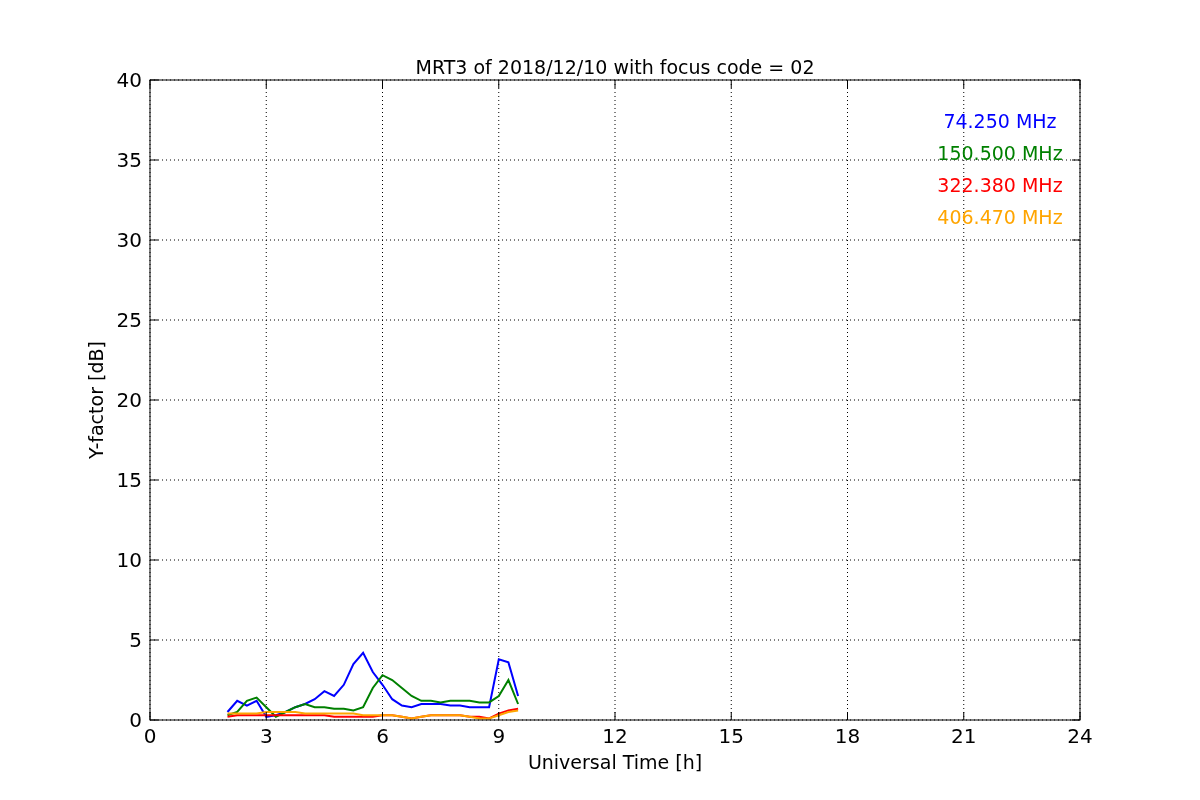 This screenshot has width=1200, height=800. I want to click on y-tick-label: 30, so click(129, 240).